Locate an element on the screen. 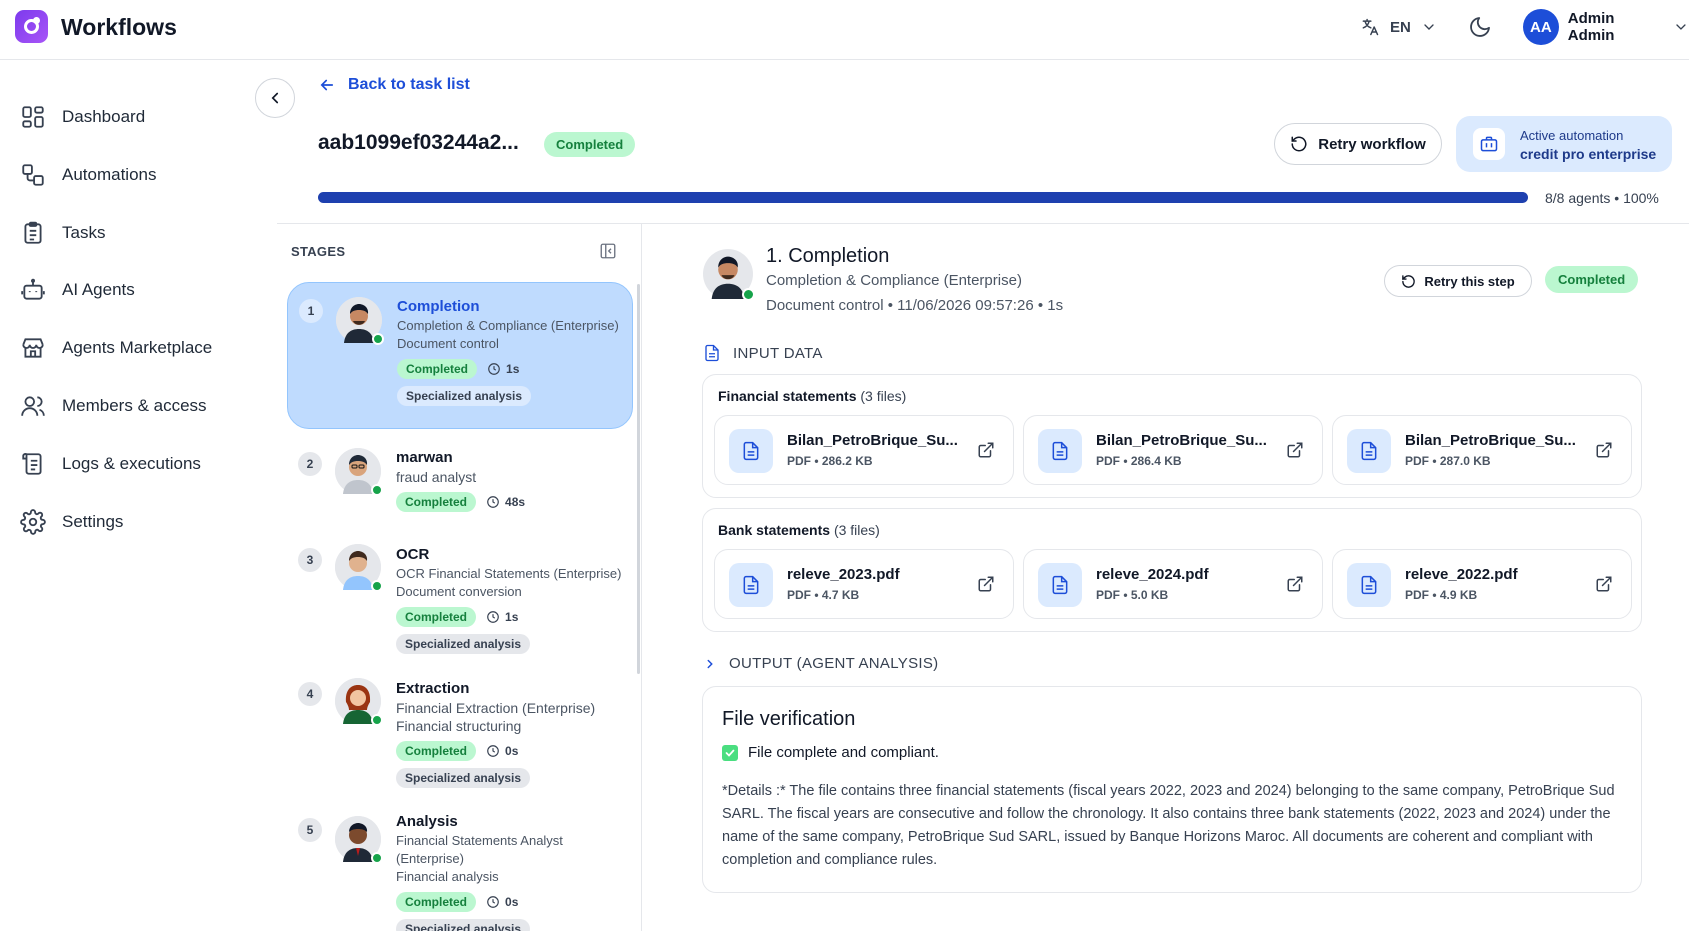 The image size is (1689, 931). retry-step-label: Retry this step is located at coordinates (1469, 281).